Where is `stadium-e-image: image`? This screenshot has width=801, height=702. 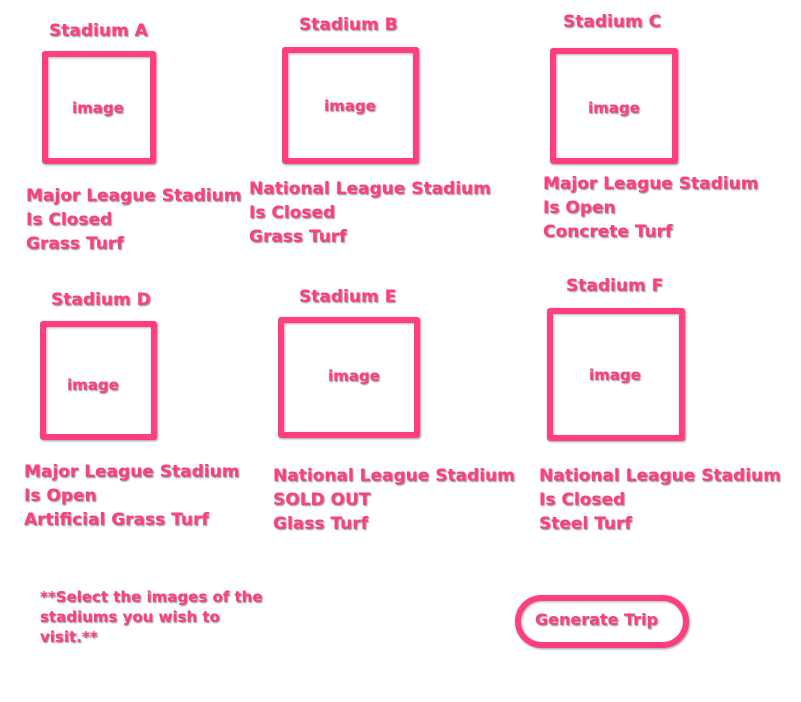 stadium-e-image: image is located at coordinates (349, 377).